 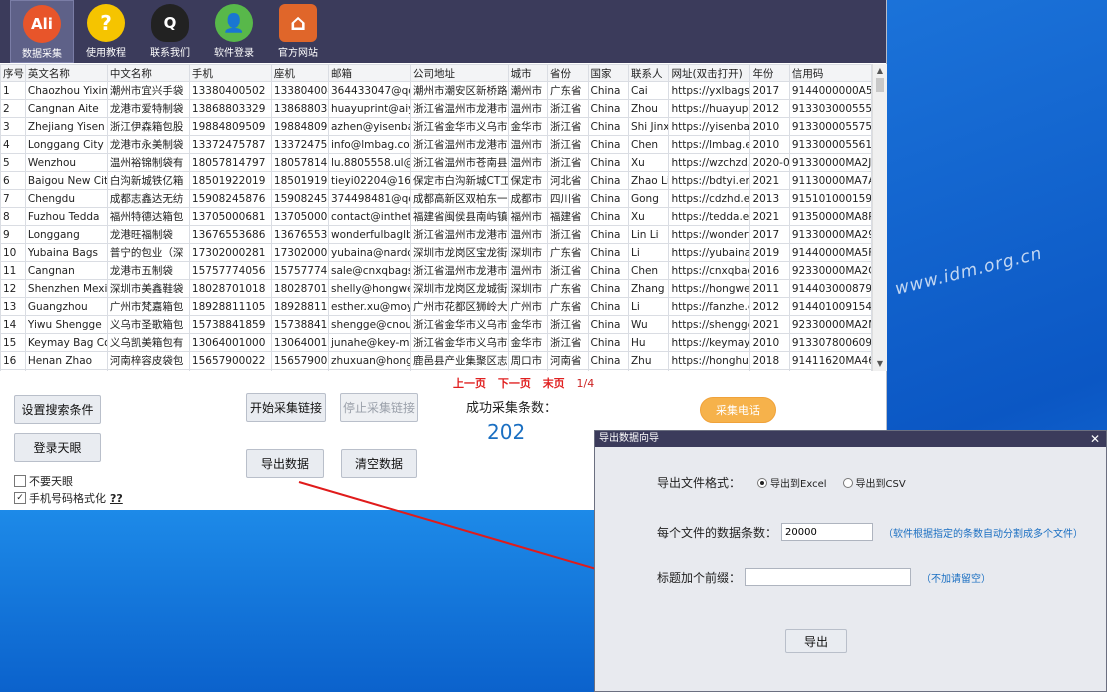 I want to click on per-file-hint: （软件根据指定的条数自动分割成多个文件）, so click(x=983, y=534).